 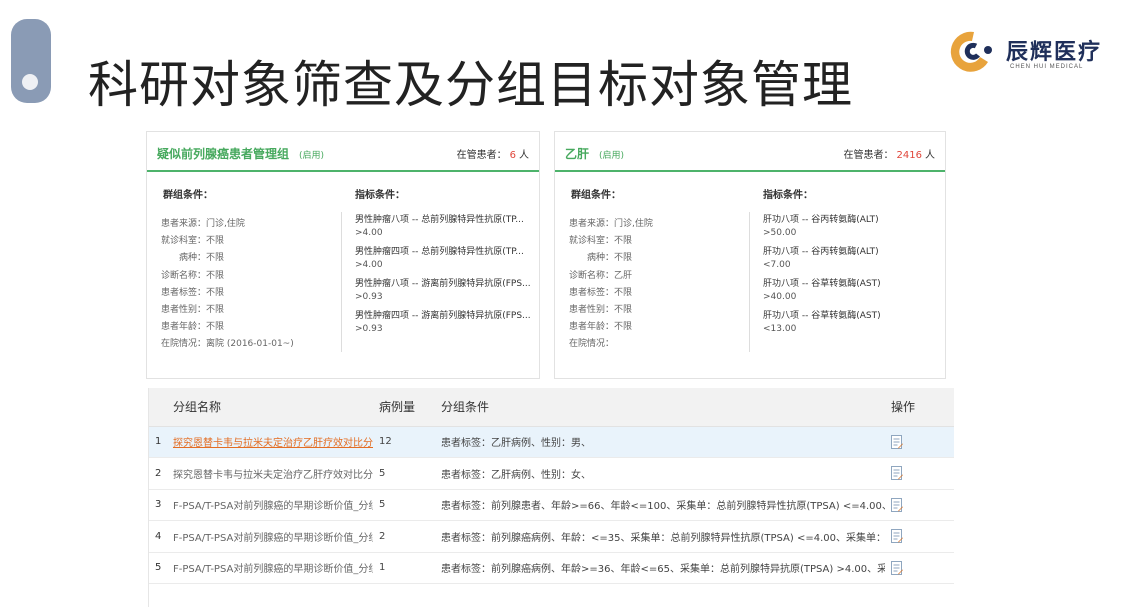 I want to click on group-title: 乙肝 (启用), so click(x=594, y=153).